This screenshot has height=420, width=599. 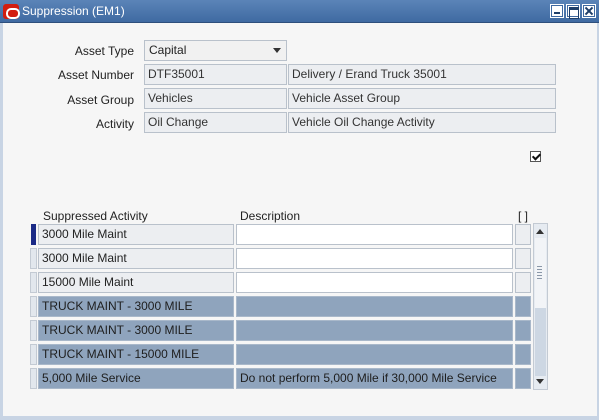 What do you see at coordinates (136, 378) in the screenshot?
I see `suppressed-activity-cell: 5,000 Mile Service` at bounding box center [136, 378].